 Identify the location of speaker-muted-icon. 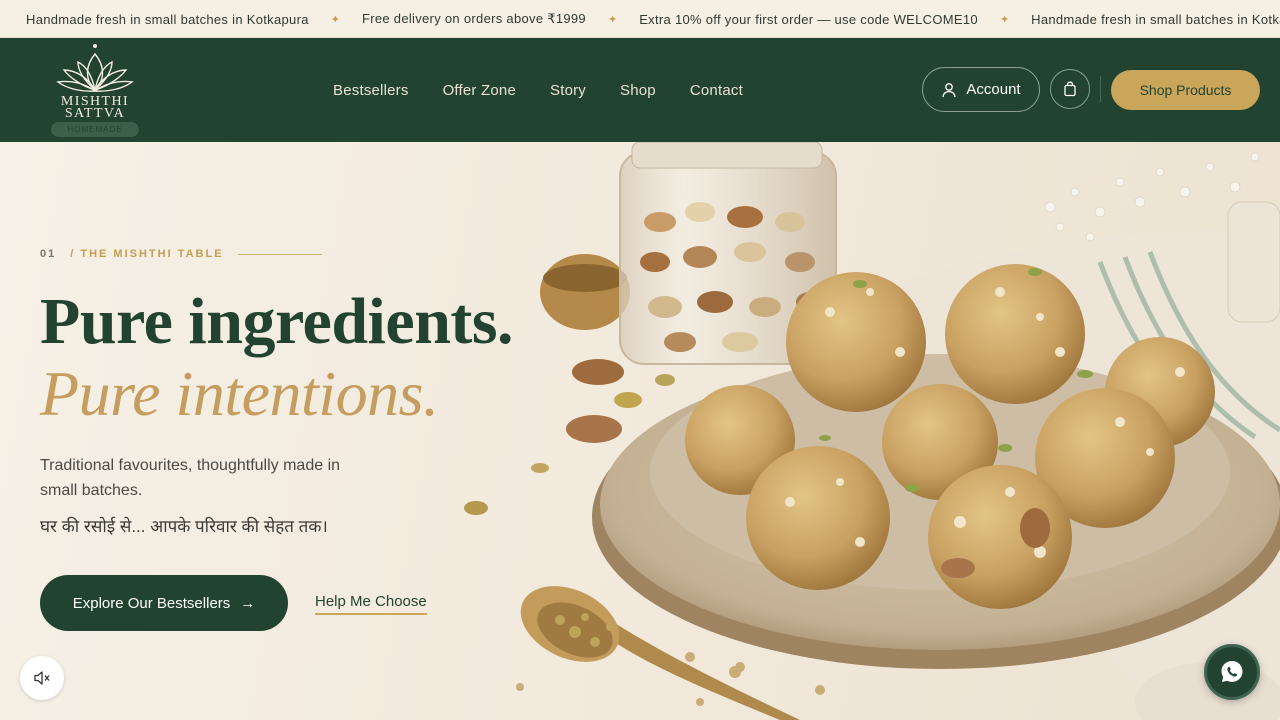
(42, 678).